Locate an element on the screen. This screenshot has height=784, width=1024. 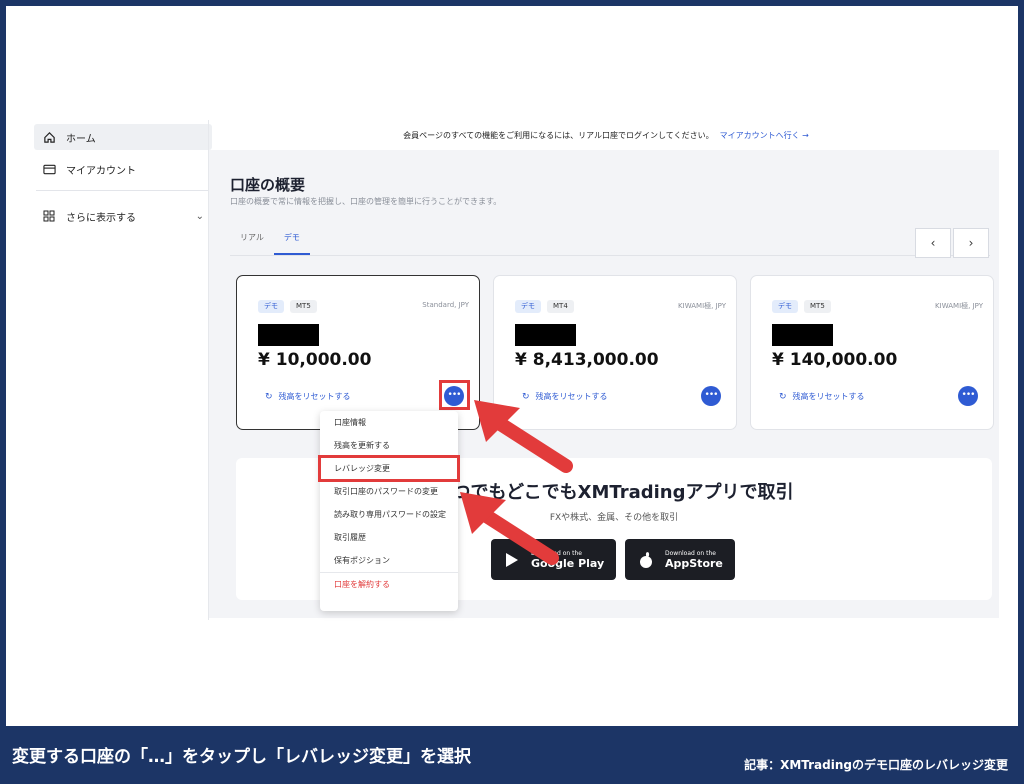
account-balance: ¥ 140,000.00 is located at coordinates (835, 360).